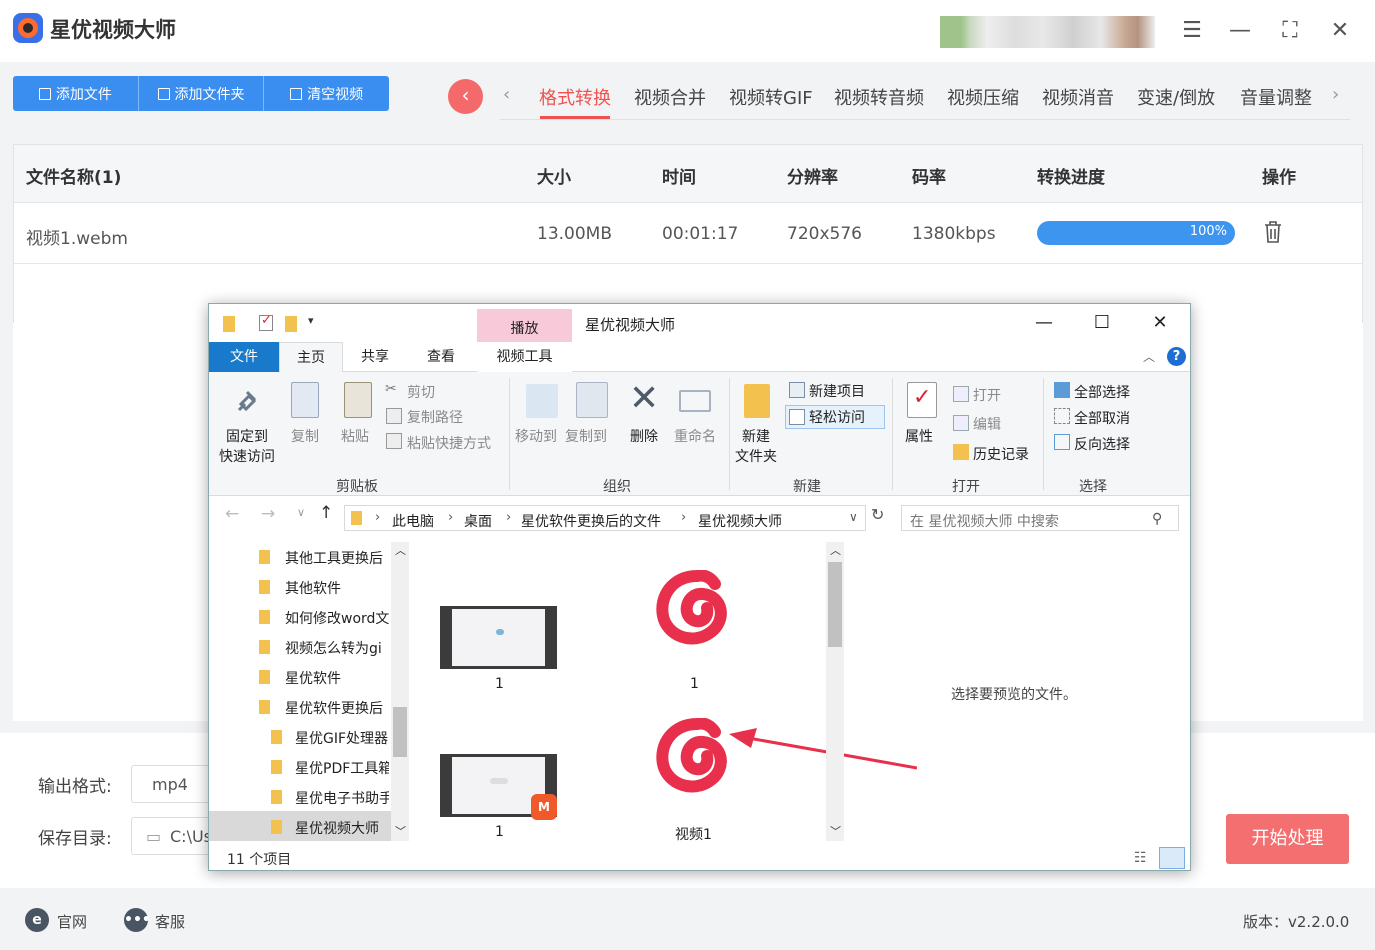 The image size is (1375, 950). What do you see at coordinates (355, 436) in the screenshot?
I see `paste-button: 粘贴` at bounding box center [355, 436].